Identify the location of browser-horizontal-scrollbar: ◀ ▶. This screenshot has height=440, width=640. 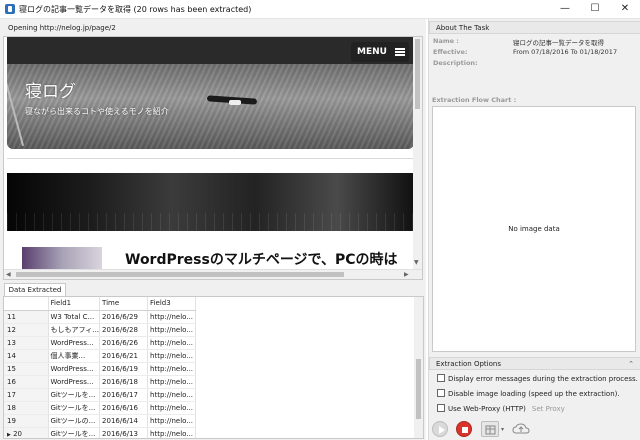
(213, 274).